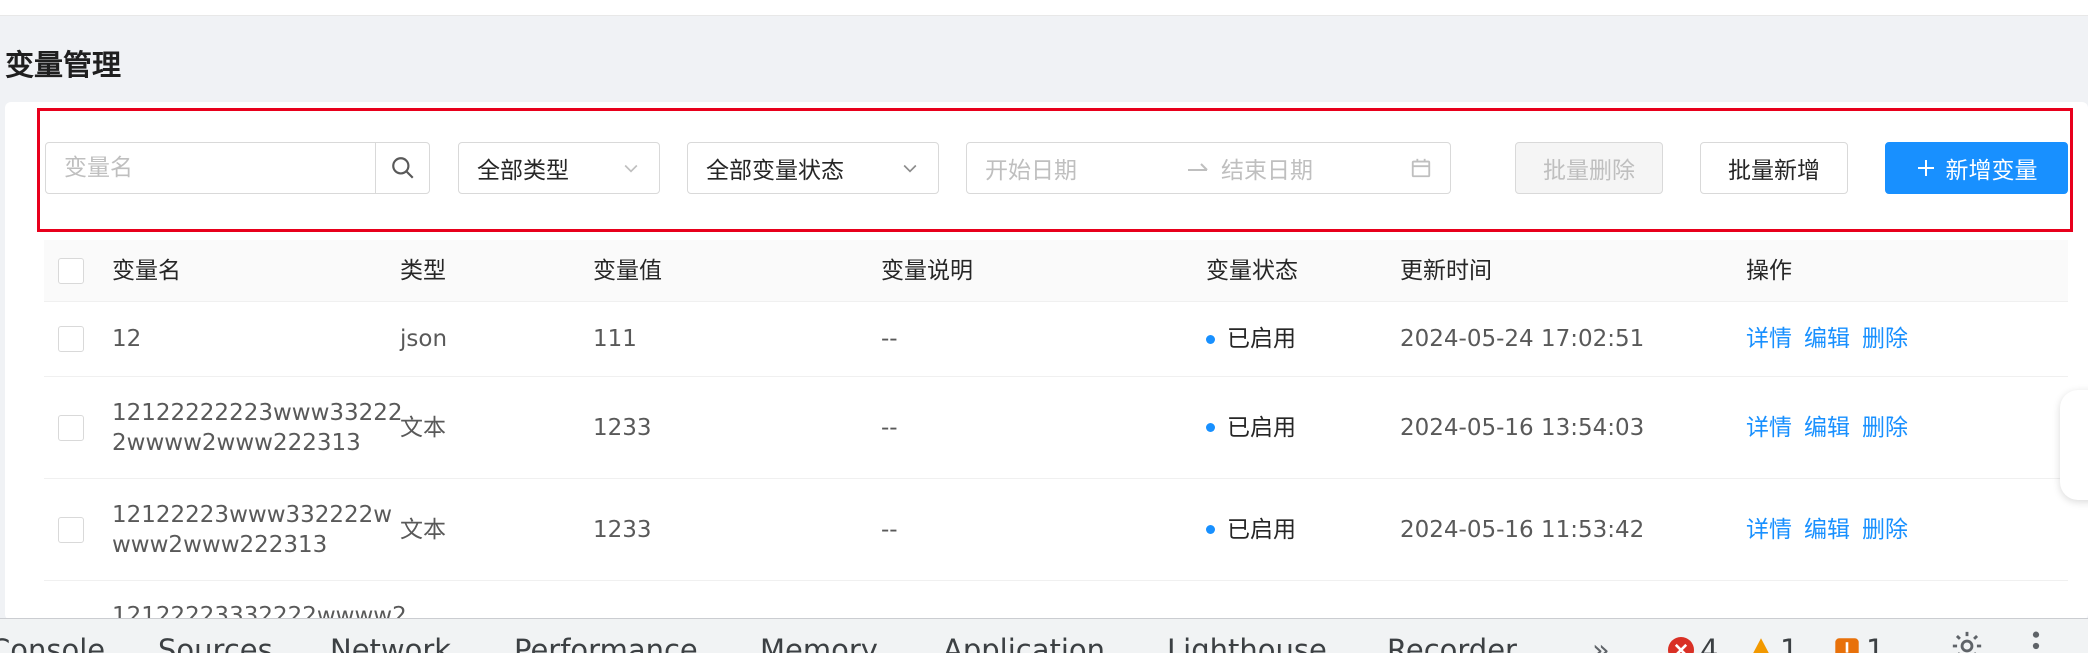 Image resolution: width=2088 pixels, height=653 pixels. Describe the element at coordinates (523, 171) in the screenshot. I see `type-select-value: 全部类型` at that location.